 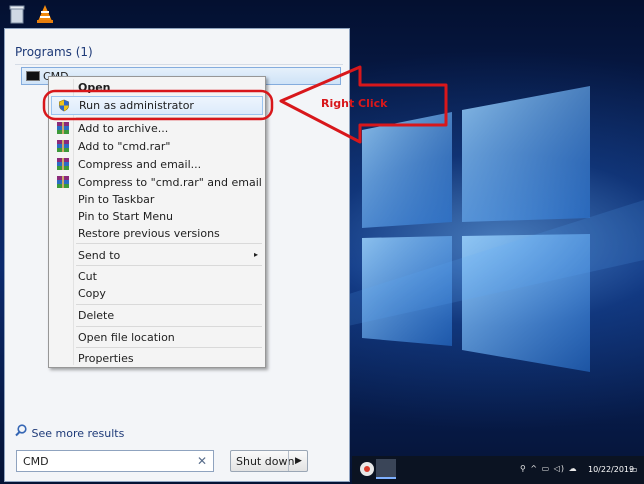 I want to click on taskbar-date: 10/22/2019, so click(x=611, y=469).